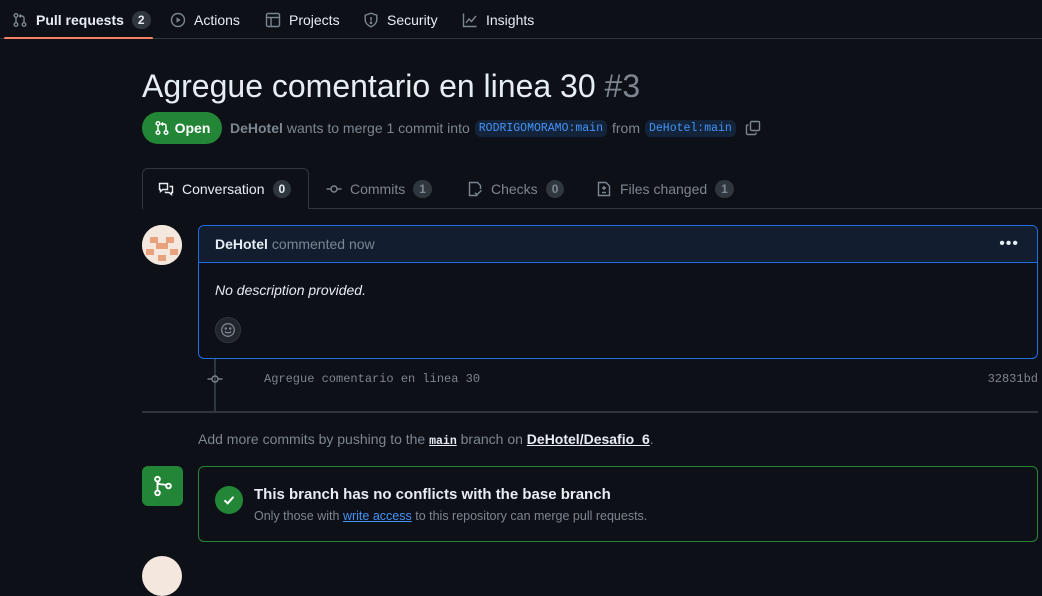 This screenshot has height=596, width=1042. What do you see at coordinates (314, 19) in the screenshot?
I see `tab-label: Projects` at bounding box center [314, 19].